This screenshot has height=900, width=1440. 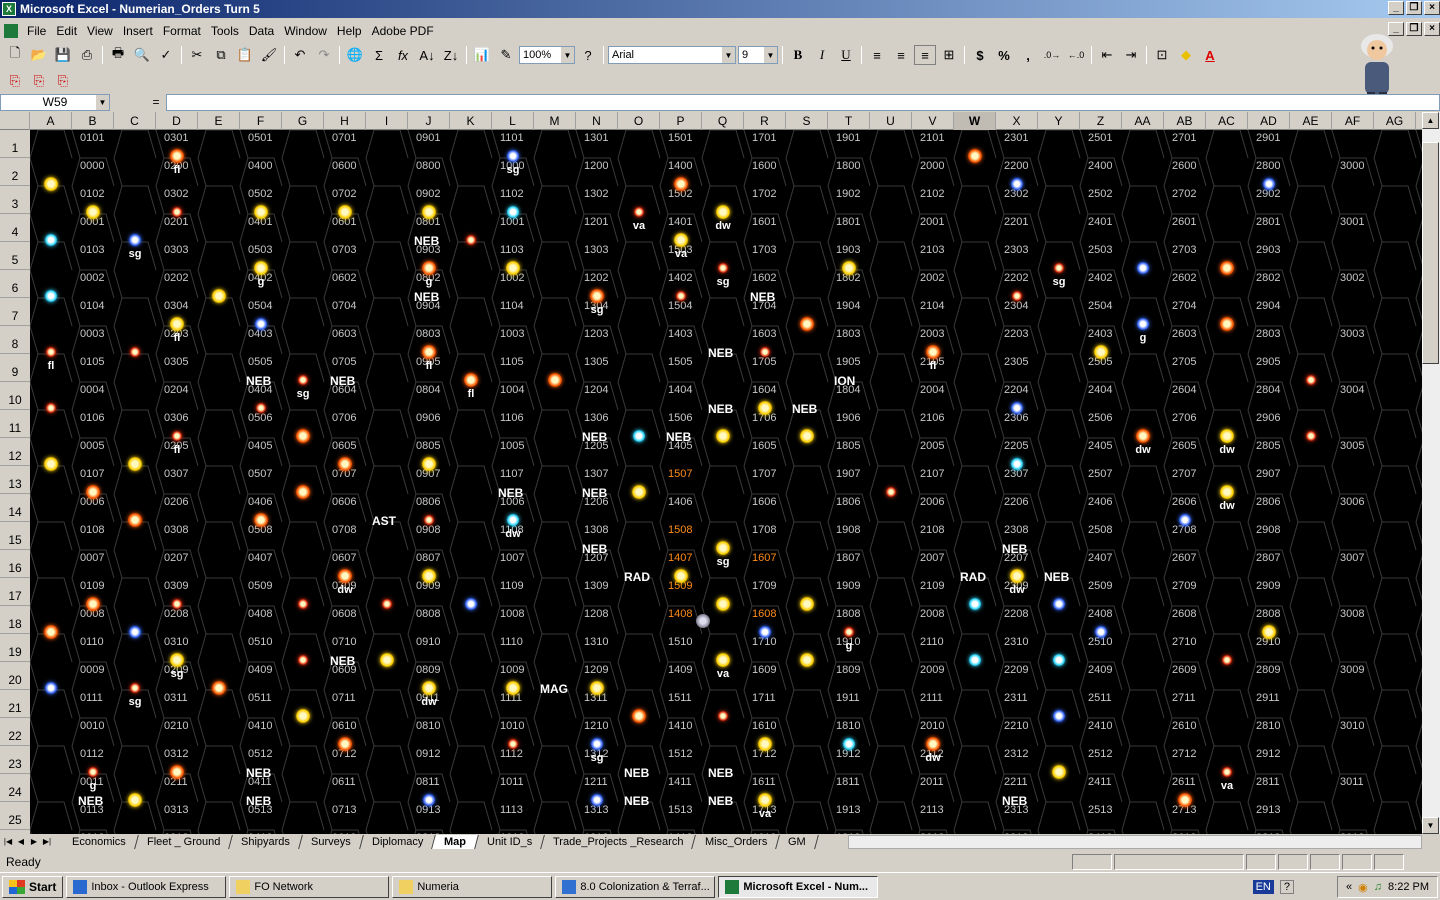 What do you see at coordinates (1430, 825) in the screenshot?
I see `scroll-down-icon: ▼` at bounding box center [1430, 825].